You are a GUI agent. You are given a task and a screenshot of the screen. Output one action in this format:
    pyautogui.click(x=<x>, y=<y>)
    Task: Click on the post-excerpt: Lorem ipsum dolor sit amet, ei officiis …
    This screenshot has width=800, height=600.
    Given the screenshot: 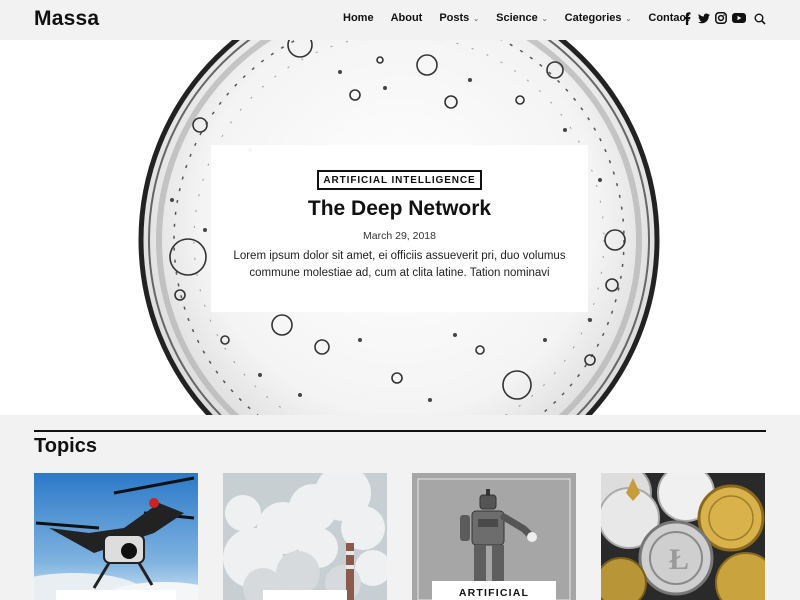 What is the action you would take?
    pyautogui.click(x=399, y=264)
    